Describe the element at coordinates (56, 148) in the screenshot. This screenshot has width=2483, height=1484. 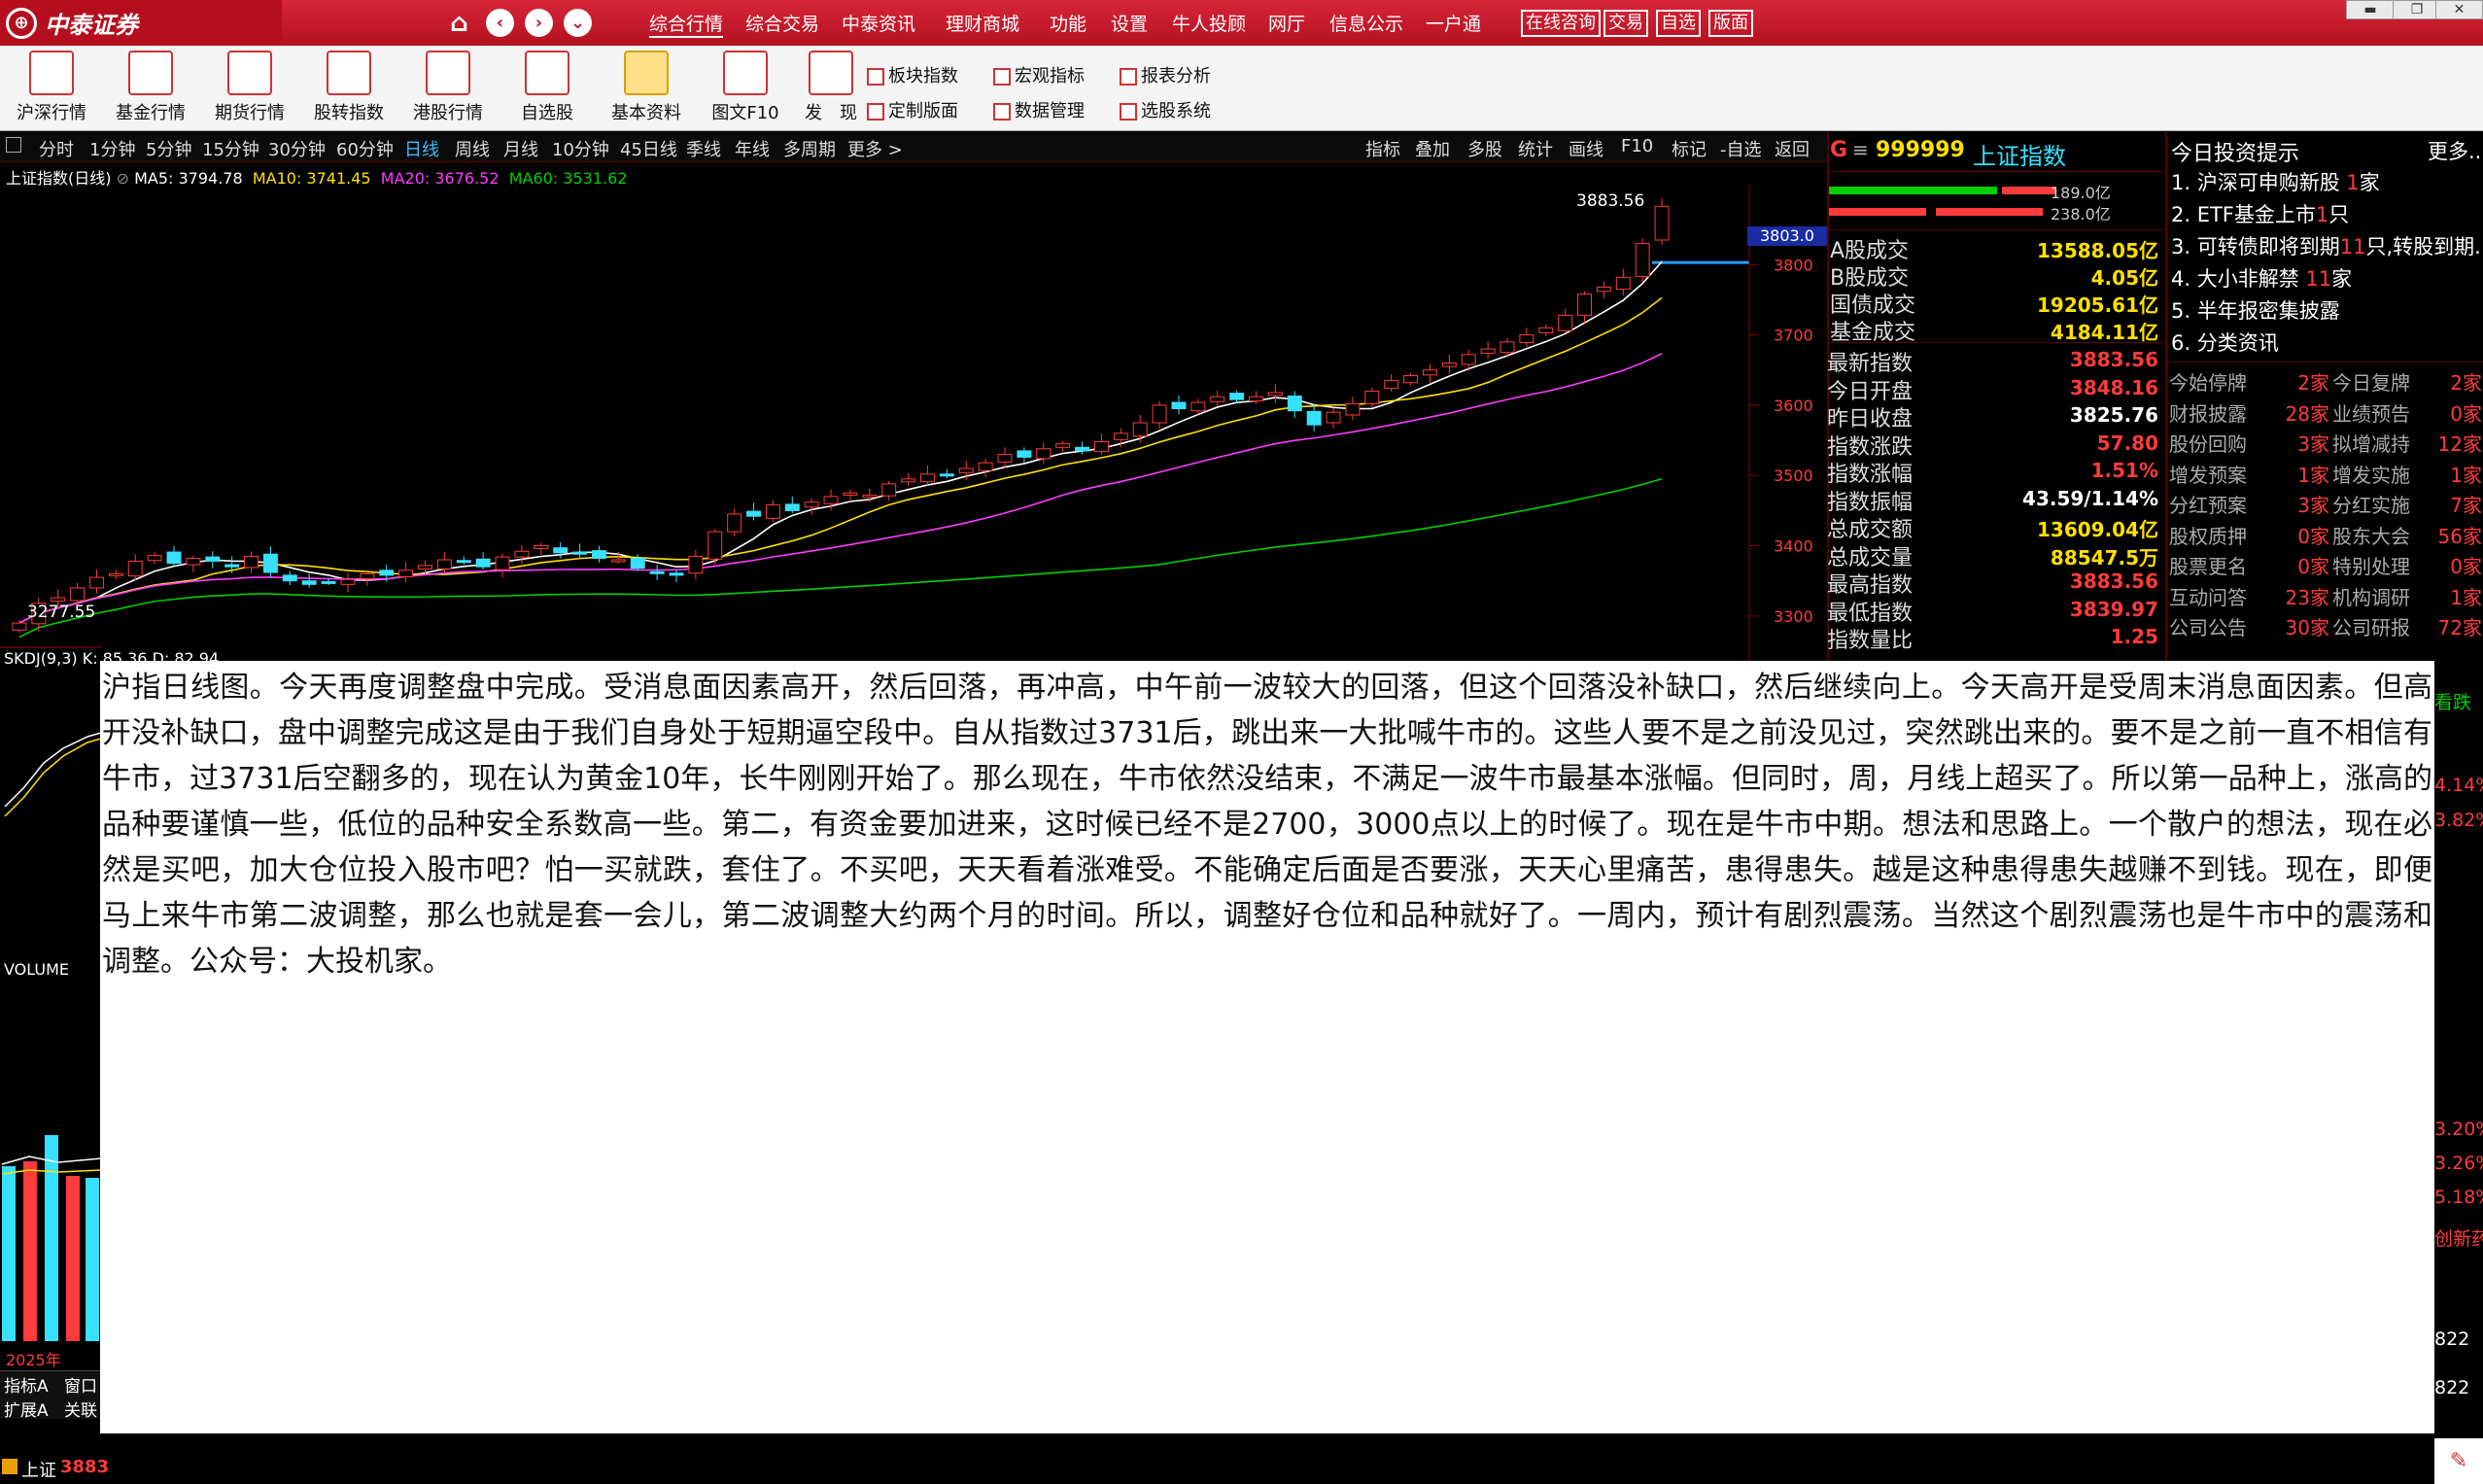
I see `period-tab: 分时` at that location.